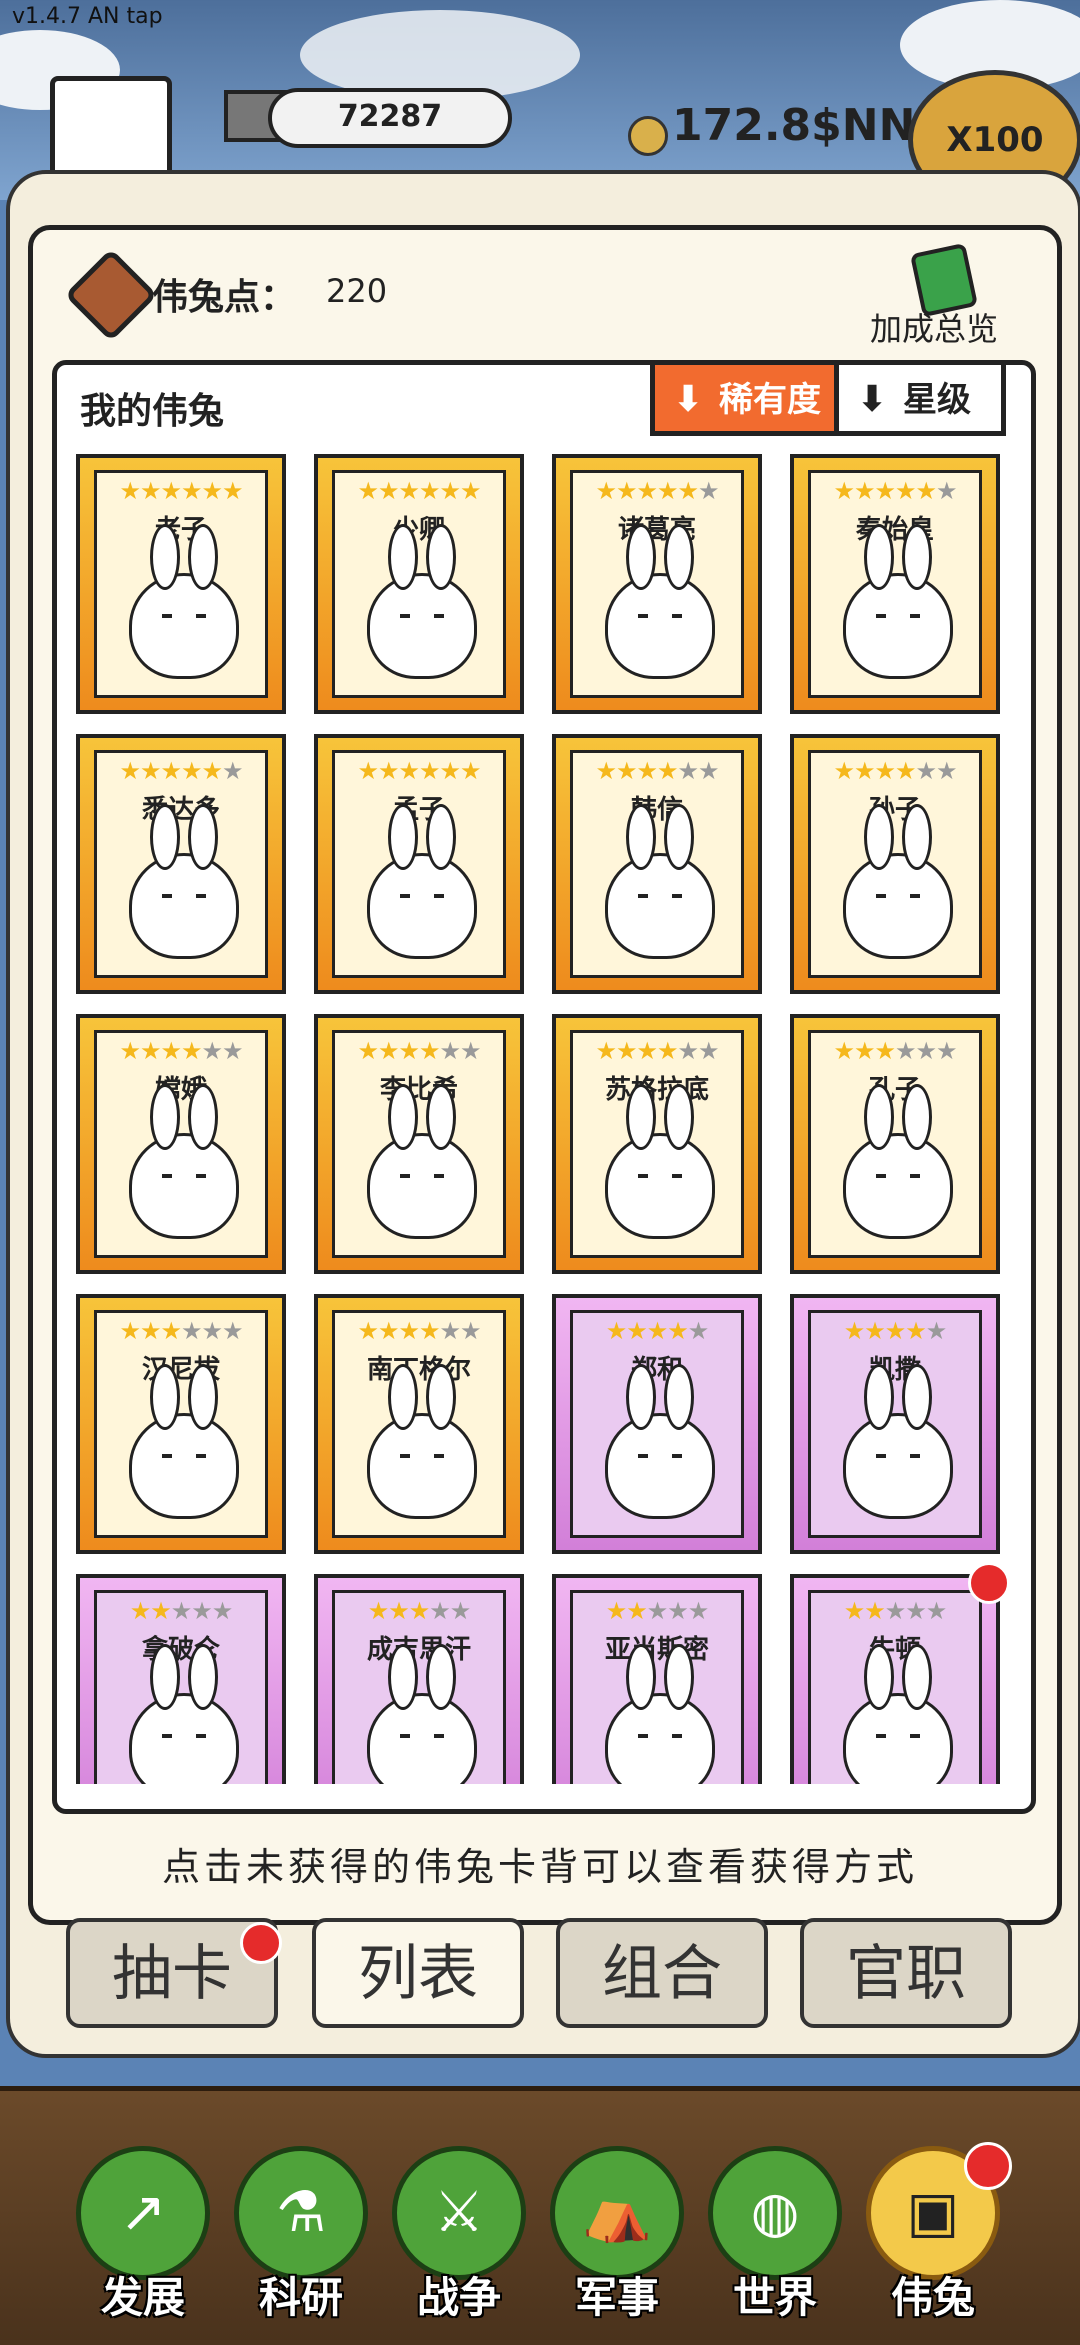 This screenshot has width=1080, height=2345. Describe the element at coordinates (181, 1424) in the screenshot. I see `rabbit-card: ★★★★★★ 汉尼拔` at that location.